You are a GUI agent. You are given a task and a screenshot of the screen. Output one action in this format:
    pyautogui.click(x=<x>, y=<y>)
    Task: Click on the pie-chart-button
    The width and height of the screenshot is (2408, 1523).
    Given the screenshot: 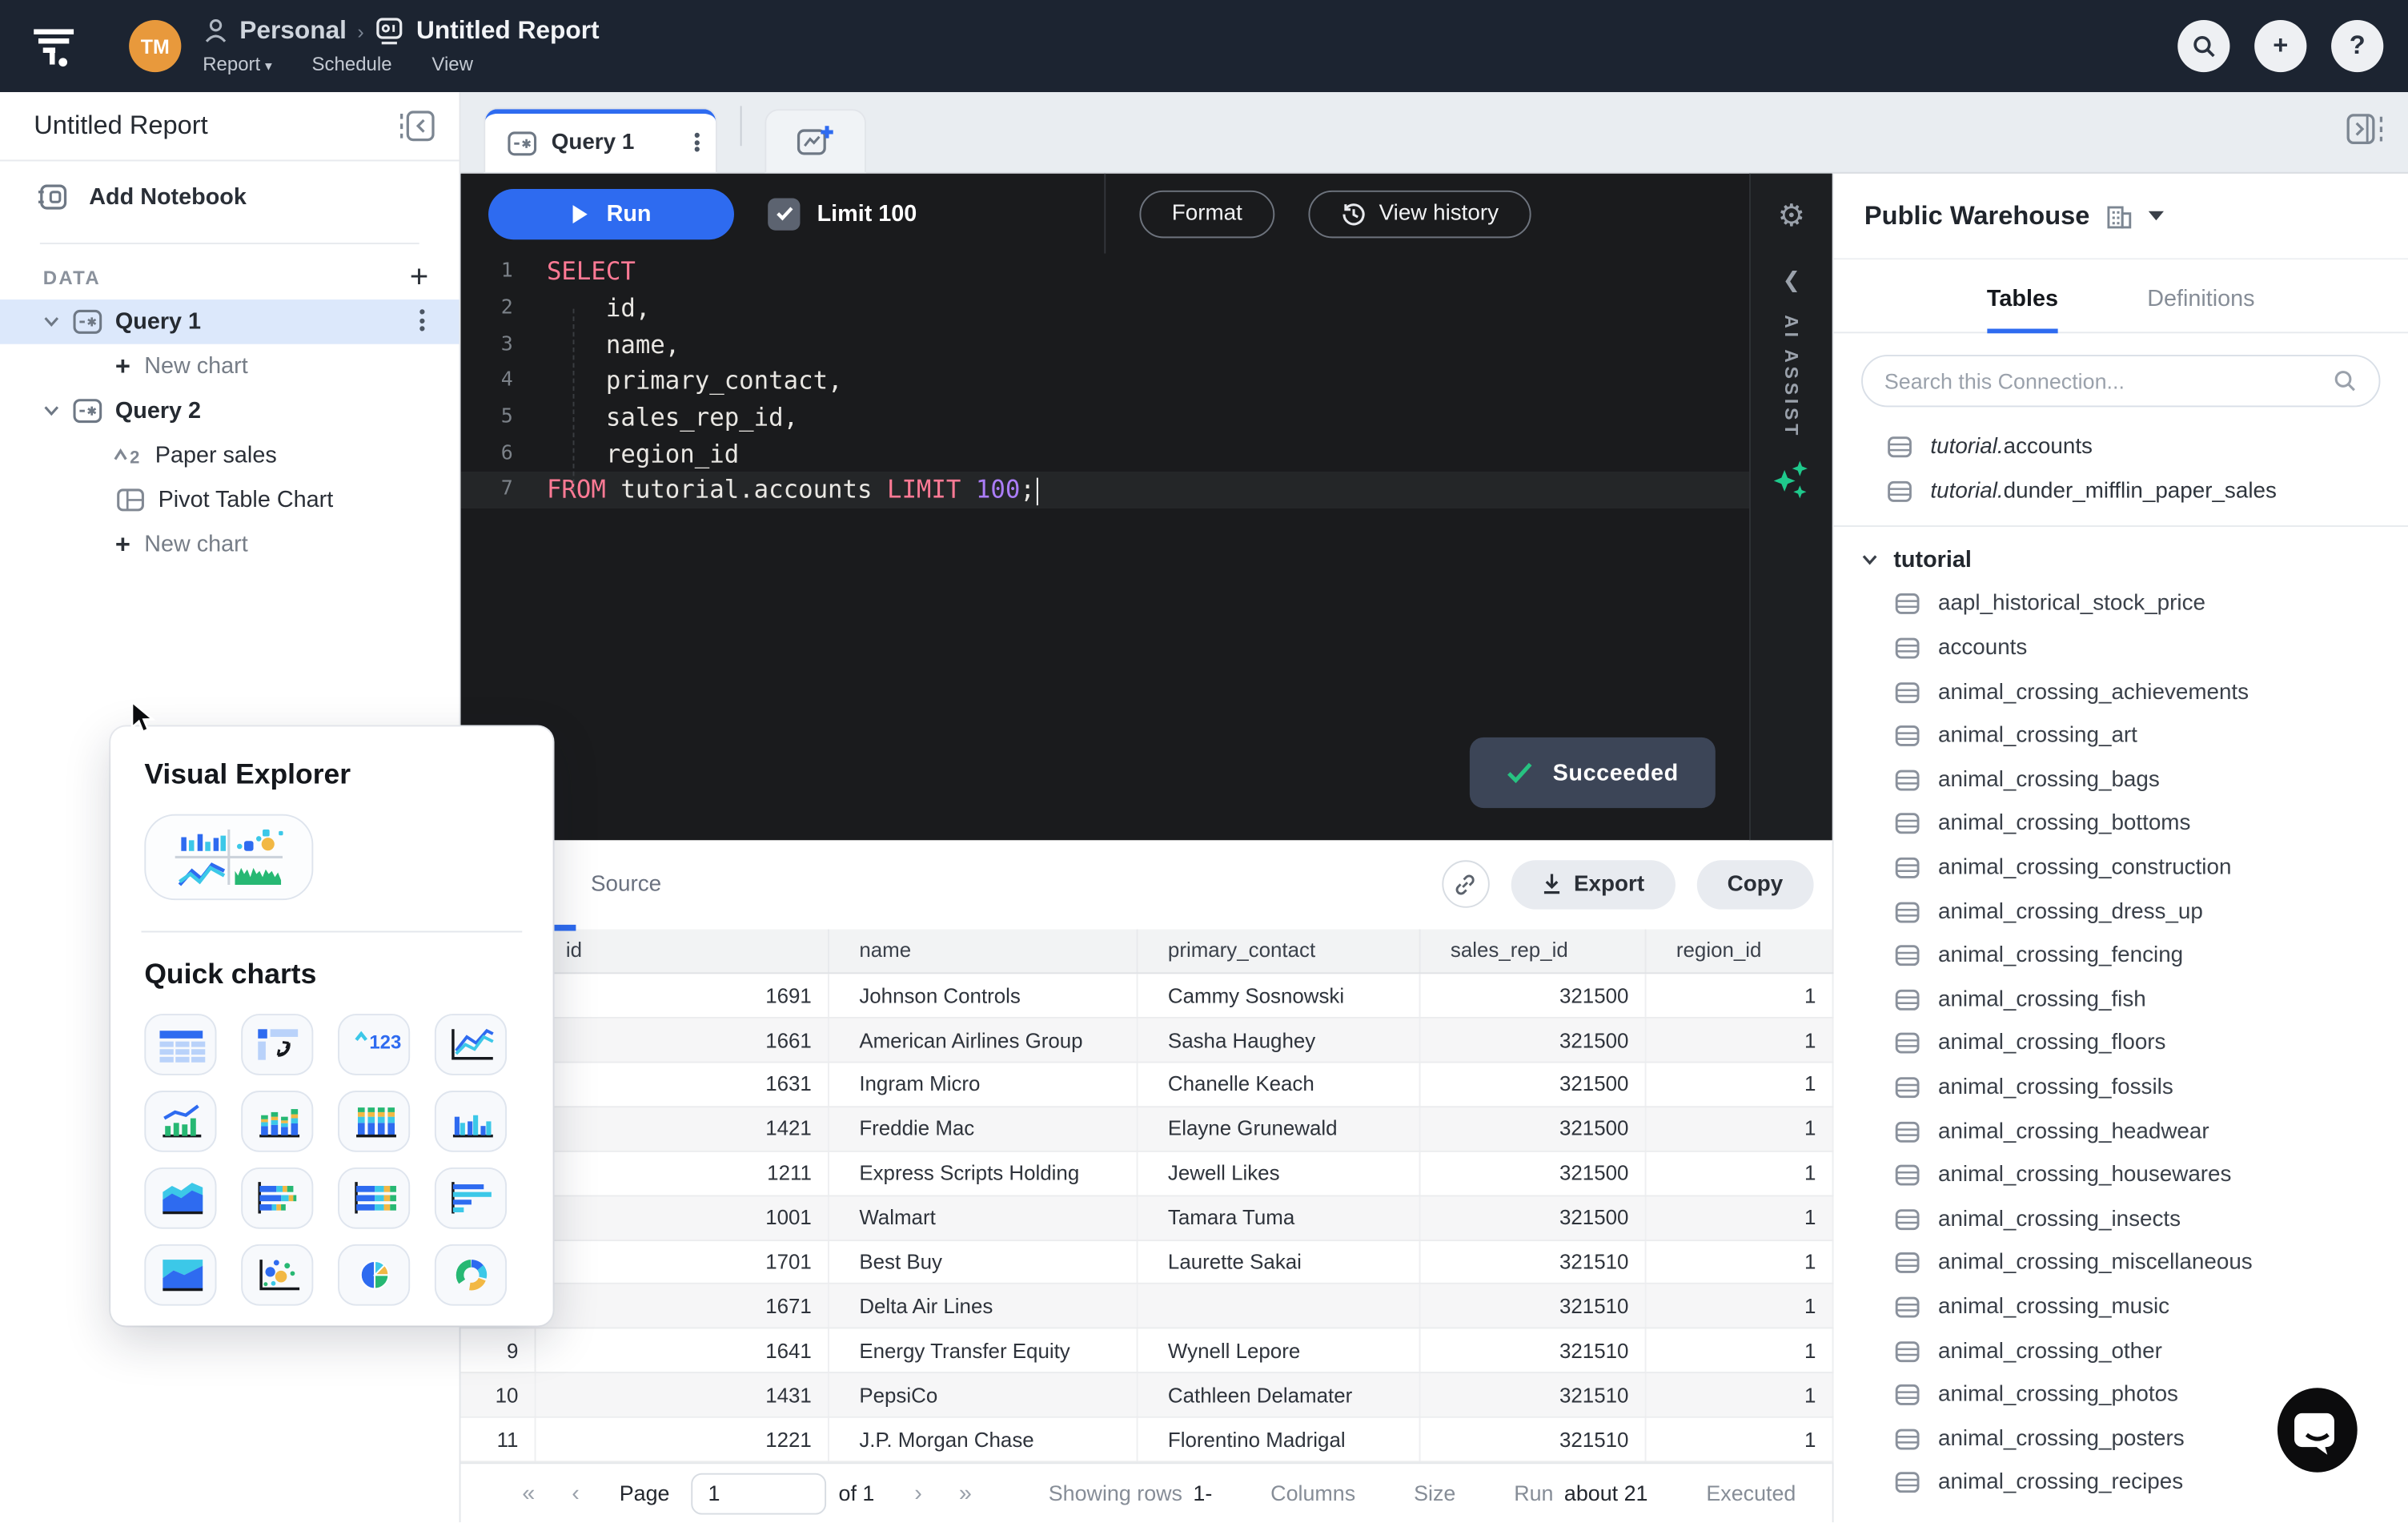 What is the action you would take?
    pyautogui.click(x=374, y=1275)
    